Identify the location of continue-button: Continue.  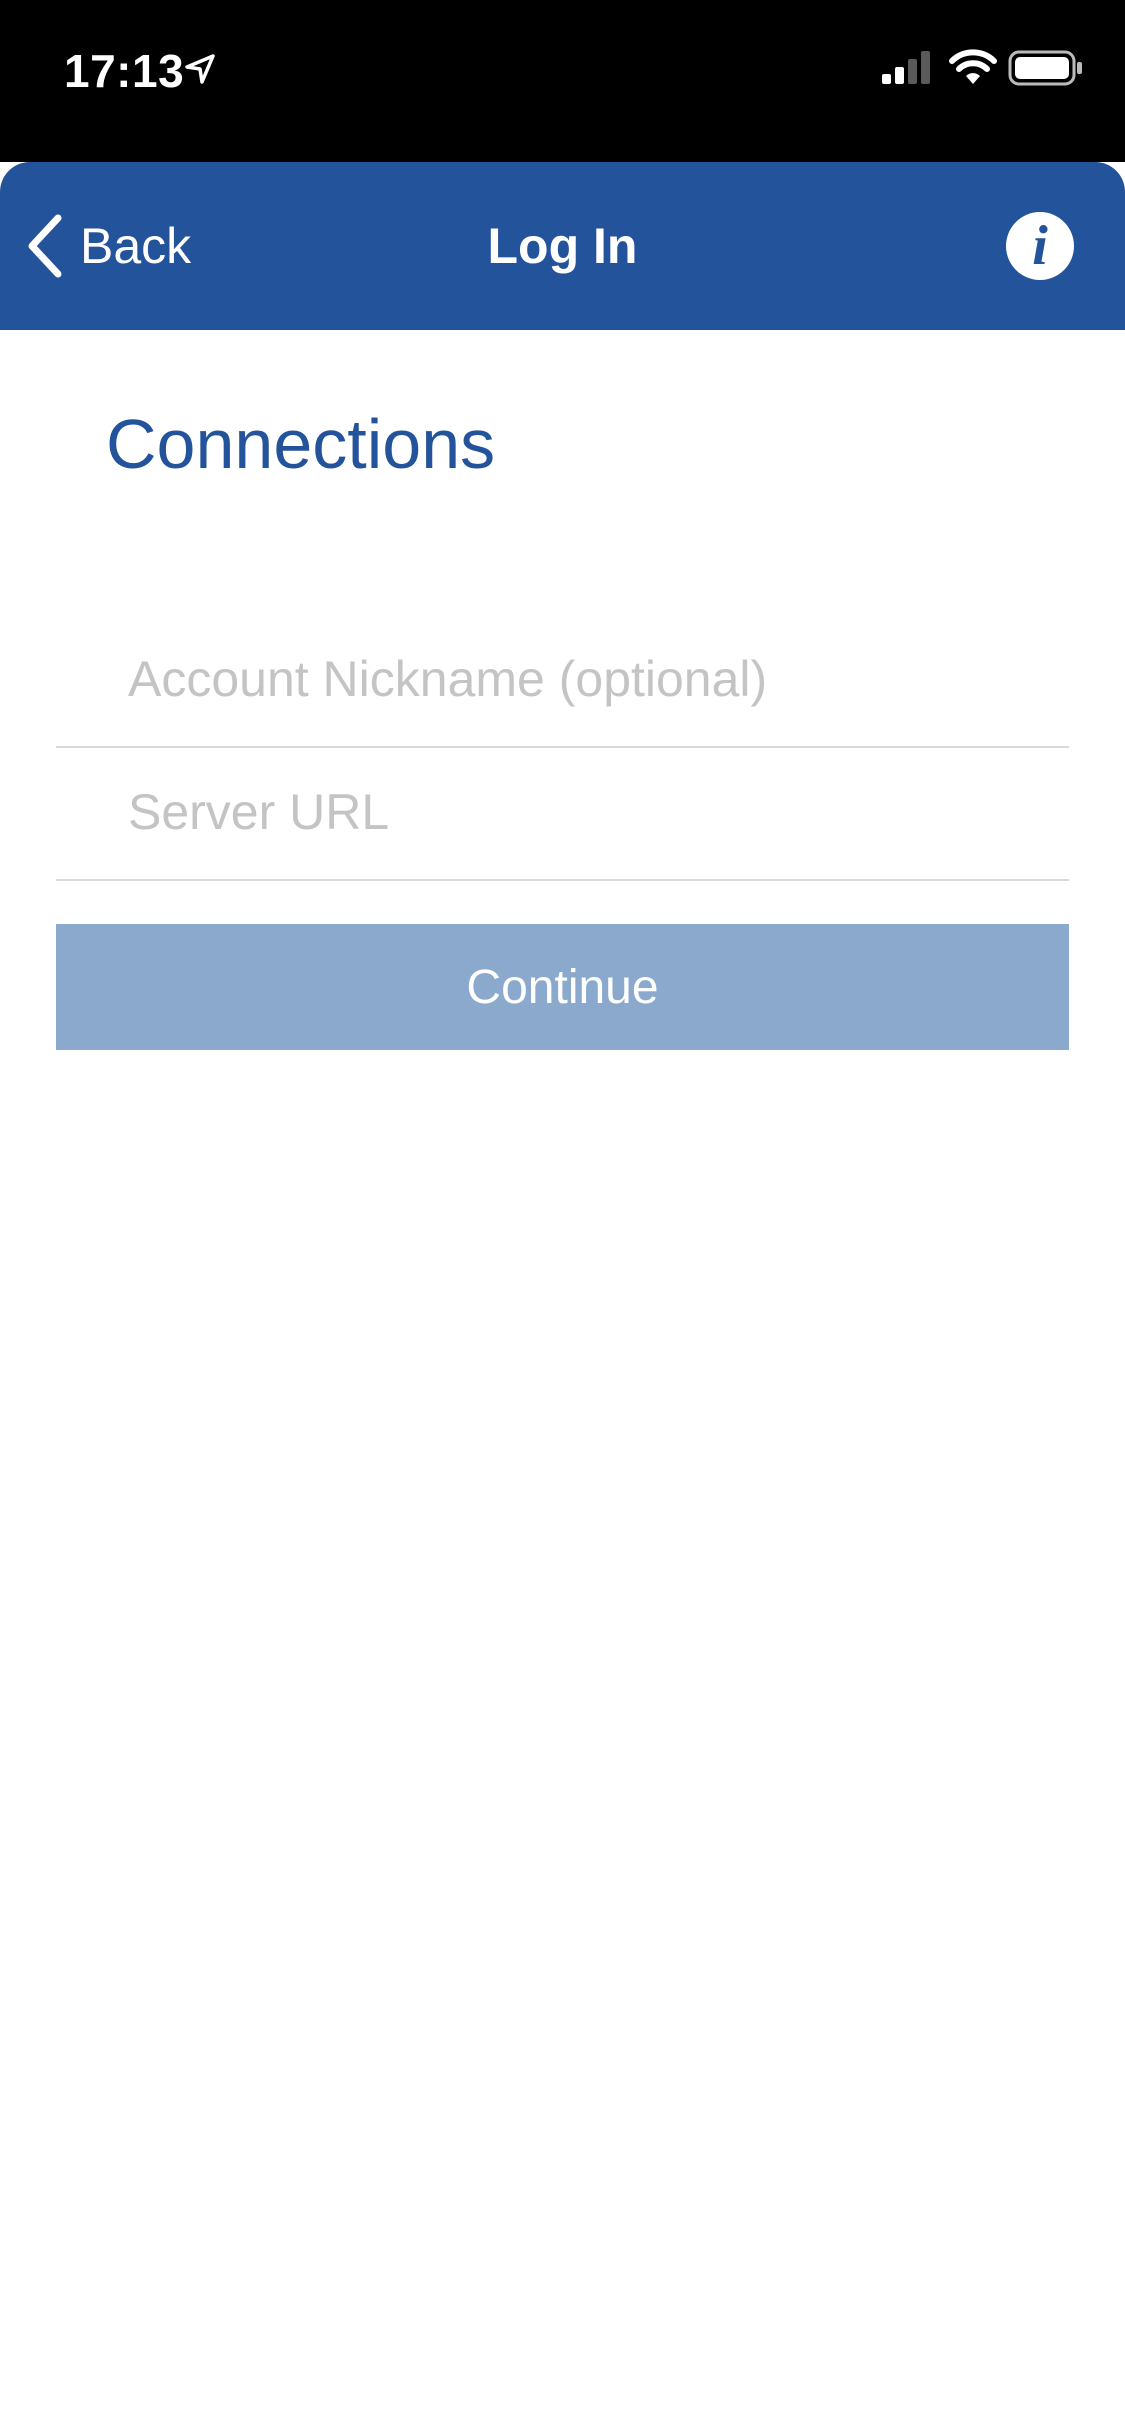
(562, 987).